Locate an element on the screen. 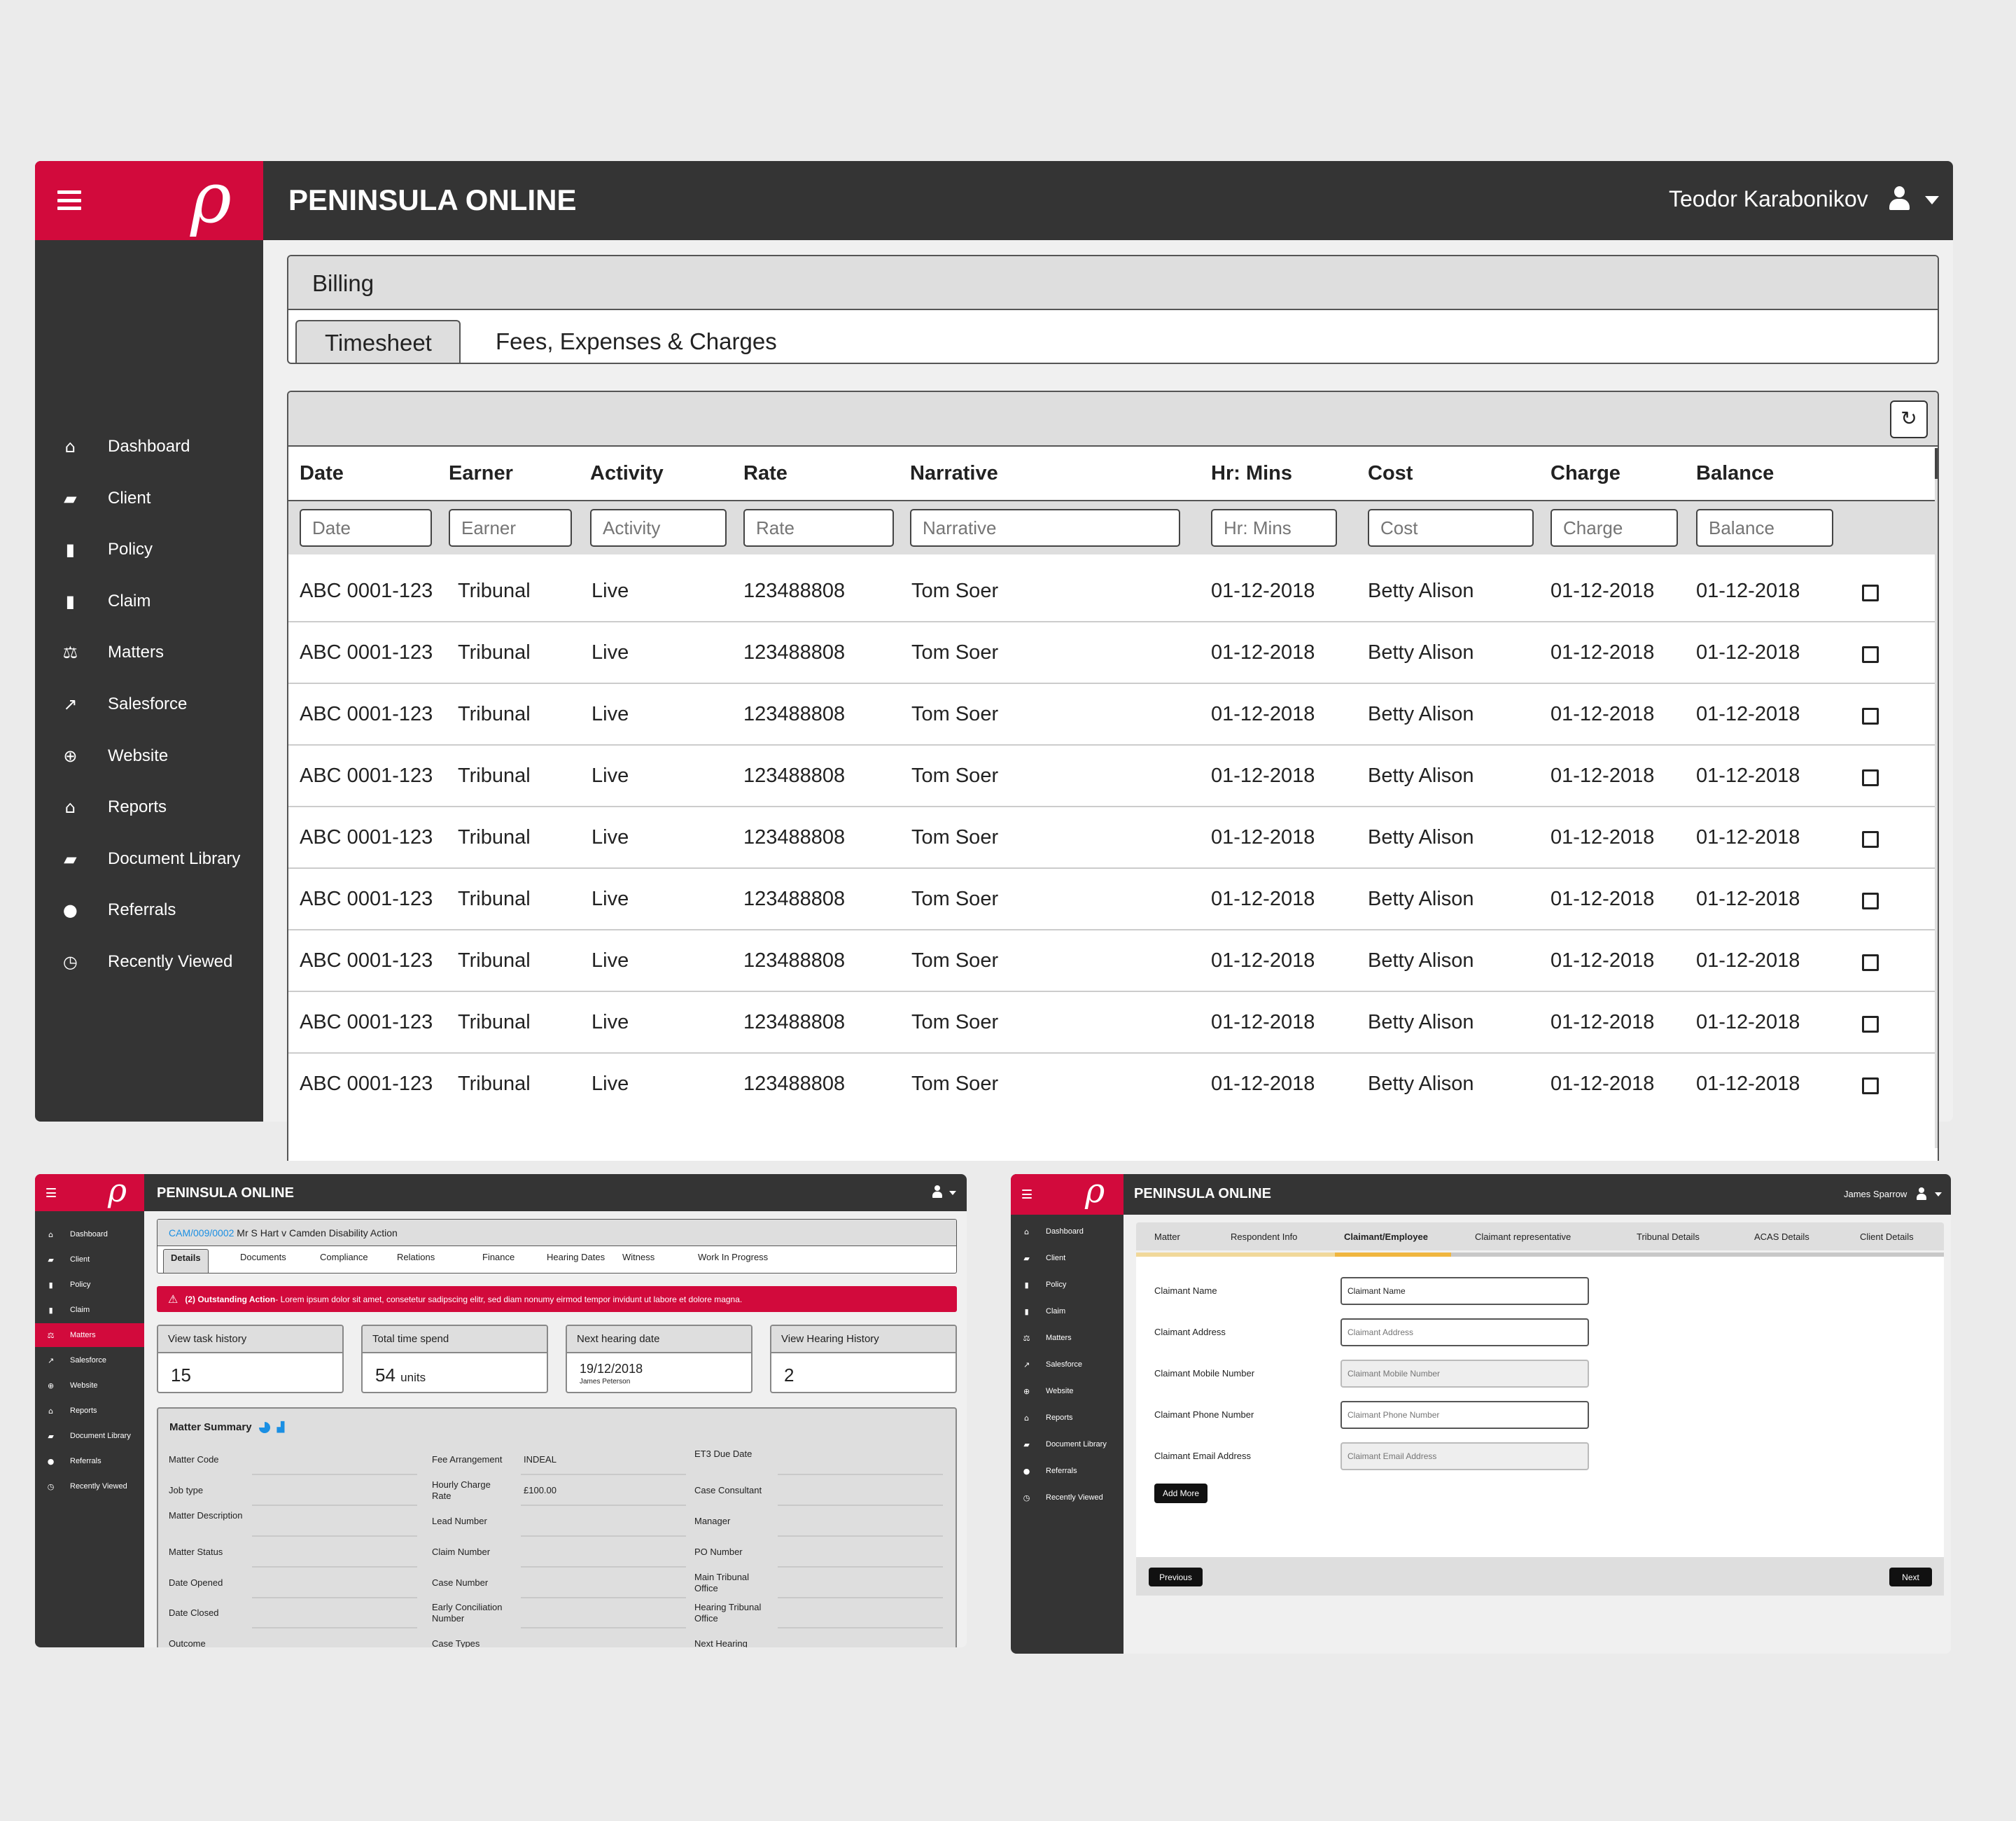  claimant-email-address-input is located at coordinates (1464, 1456).